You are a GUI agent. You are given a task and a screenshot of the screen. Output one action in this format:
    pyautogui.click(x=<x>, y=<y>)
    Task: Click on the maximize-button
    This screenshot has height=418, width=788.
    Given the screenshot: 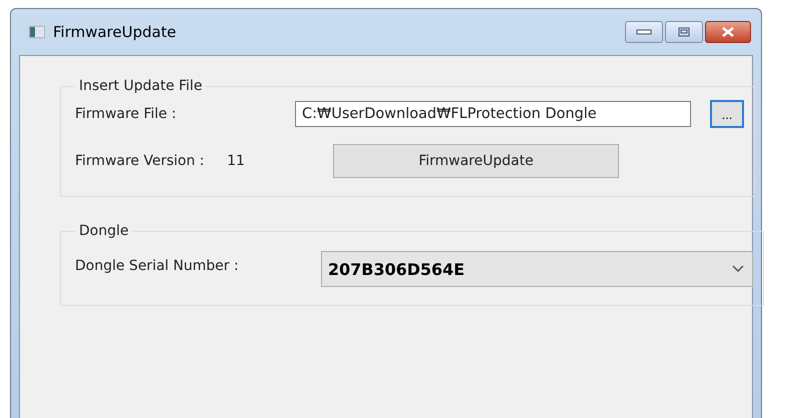 What is the action you would take?
    pyautogui.click(x=684, y=32)
    